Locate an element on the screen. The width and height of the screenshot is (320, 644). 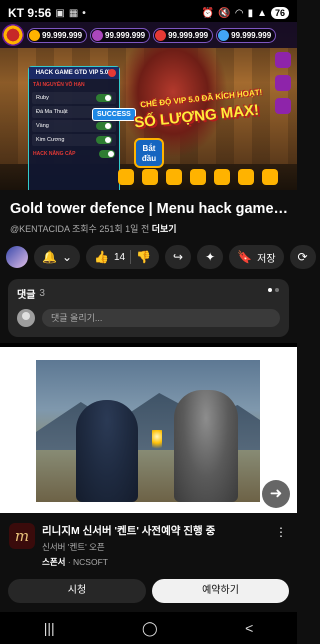
home-icon: ◯ is located at coordinates (150, 628).